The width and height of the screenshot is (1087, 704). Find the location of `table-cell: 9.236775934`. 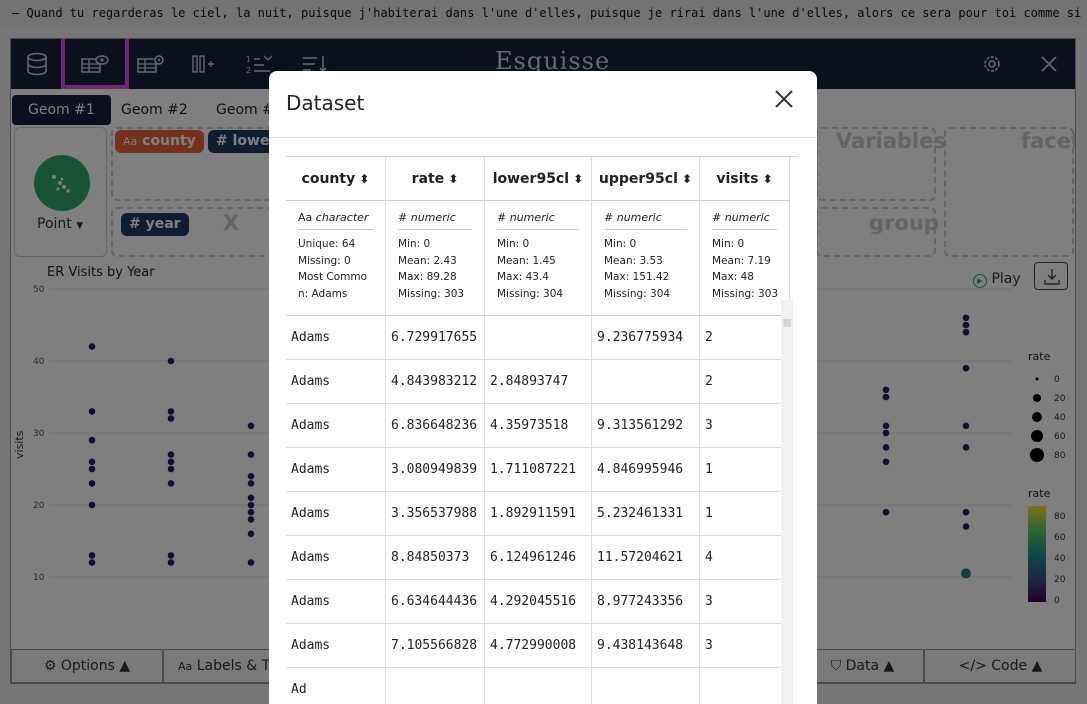

table-cell: 9.236775934 is located at coordinates (646, 338).